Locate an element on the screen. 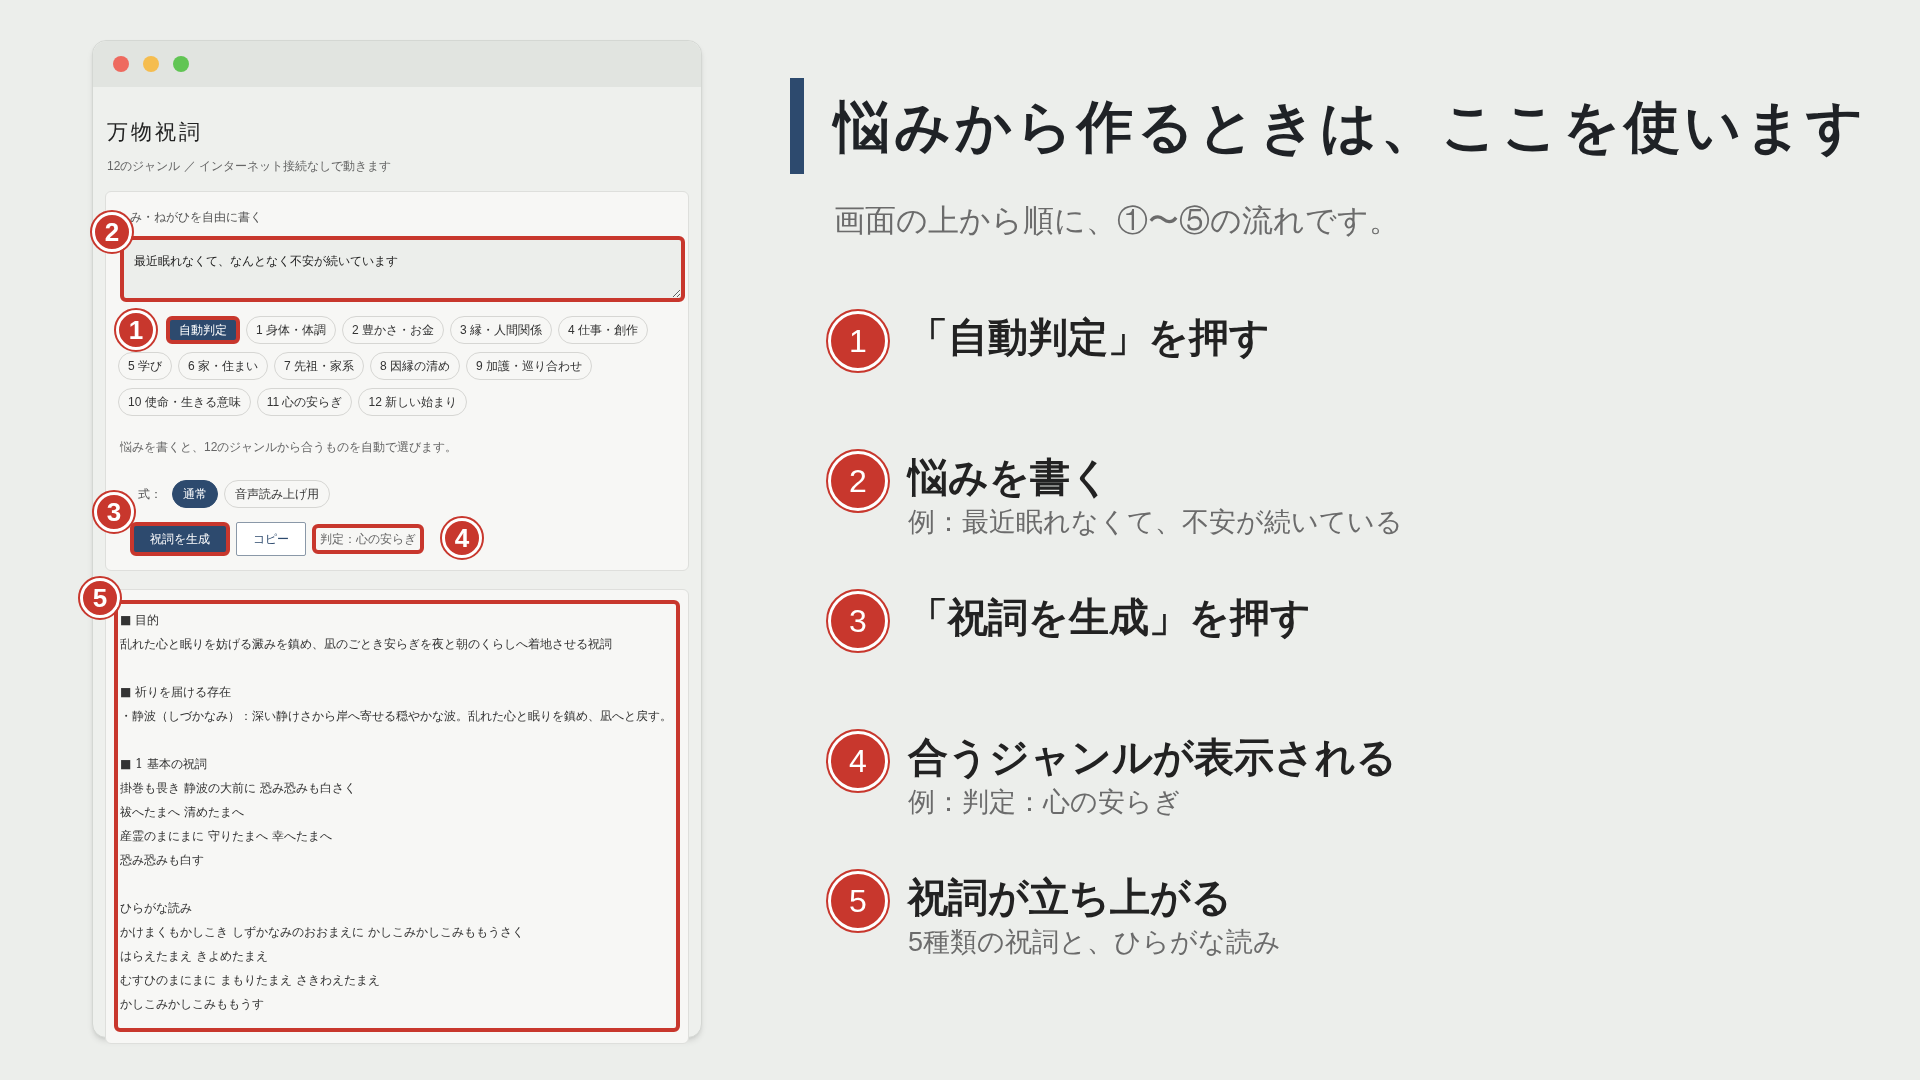  zoom-icon is located at coordinates (181, 64).